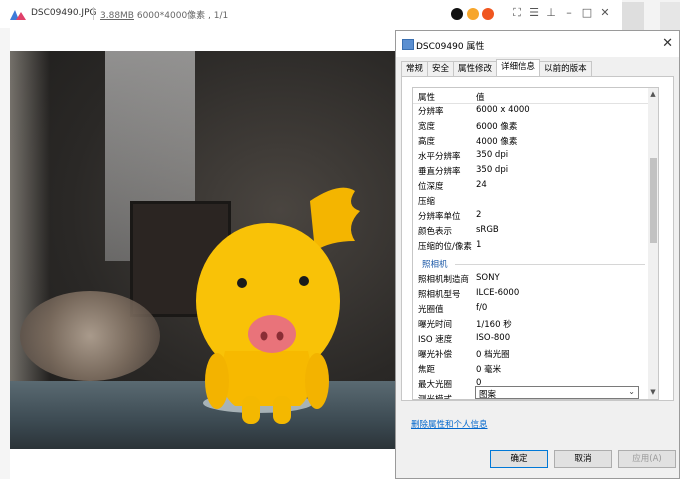 The width and height of the screenshot is (680, 479). Describe the element at coordinates (498, 293) in the screenshot. I see `property-value: ILCE-6000` at that location.